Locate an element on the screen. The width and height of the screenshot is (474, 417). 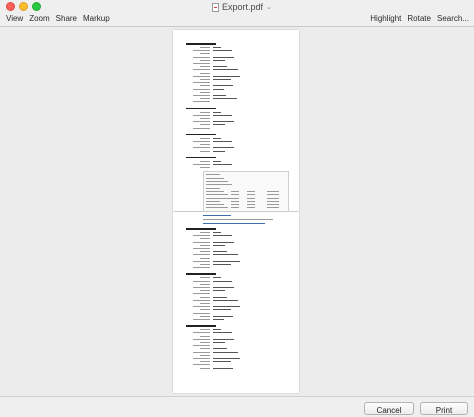
zoom-window-button is located at coordinates (36, 6).